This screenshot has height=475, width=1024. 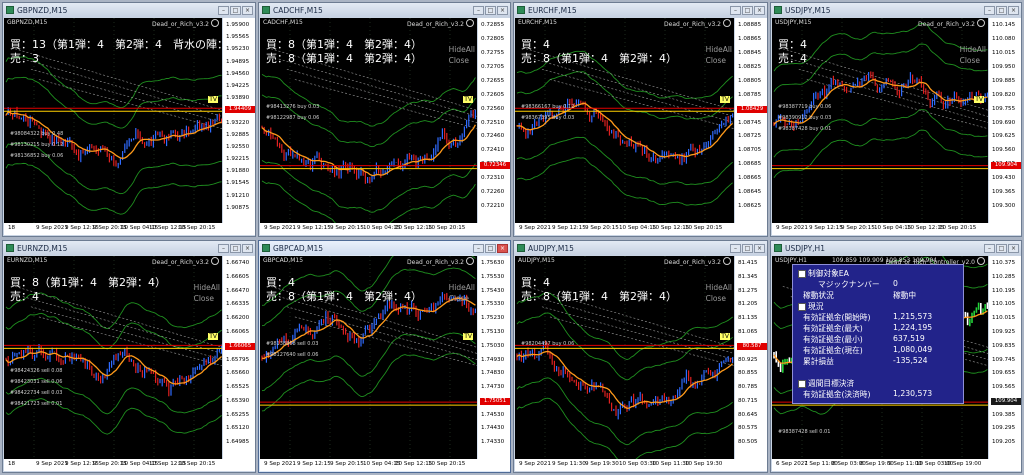 What do you see at coordinates (384, 248) in the screenshot?
I see `window-titlebar: GBPCAD,M15 – □ ×` at bounding box center [384, 248].